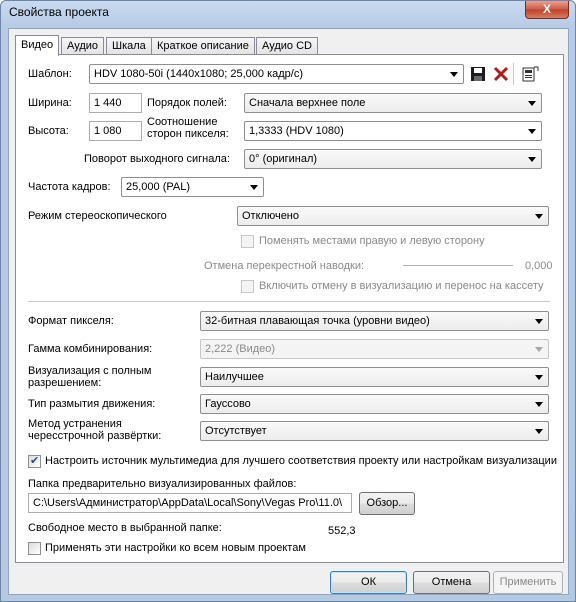 The image size is (576, 602). I want to click on field-order-combo: Сначала верхнее поле, so click(393, 103).